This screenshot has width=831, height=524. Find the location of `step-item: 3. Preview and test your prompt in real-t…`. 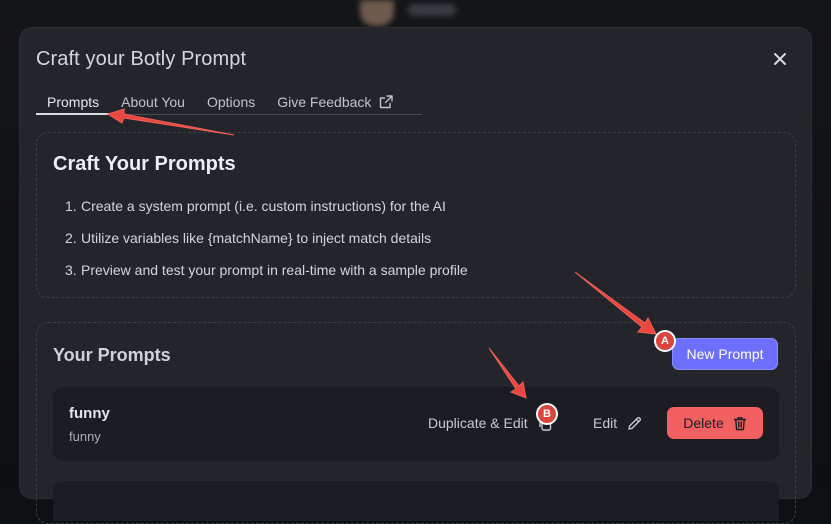

step-item: 3. Preview and test your prompt in real-t… is located at coordinates (266, 277).